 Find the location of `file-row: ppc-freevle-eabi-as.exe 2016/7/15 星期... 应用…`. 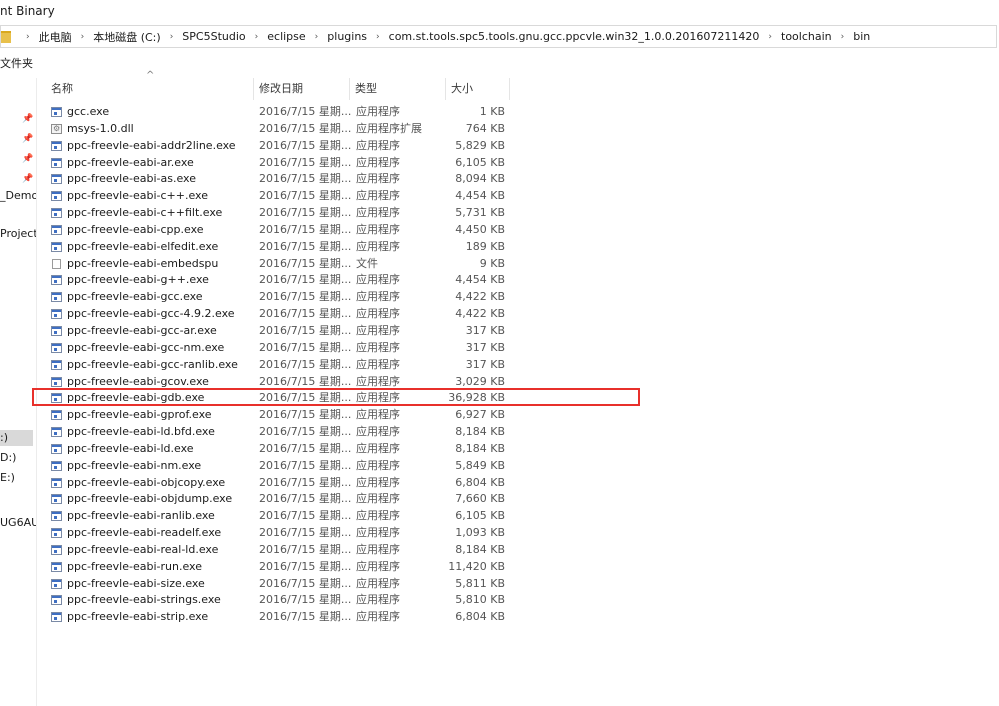

file-row: ppc-freevle-eabi-as.exe 2016/7/15 星期... 应用… is located at coordinates (281, 179).